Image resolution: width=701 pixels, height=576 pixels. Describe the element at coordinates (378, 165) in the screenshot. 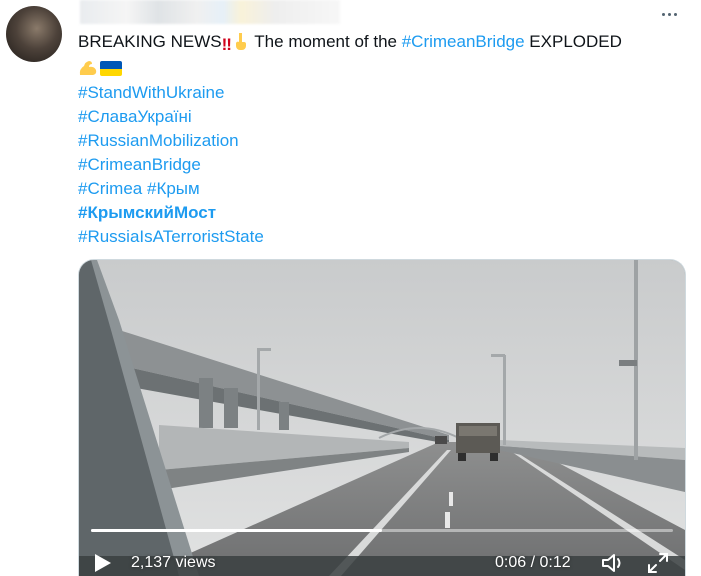

I see `hashtag-crimean-bridge: #CrimeanBridge` at that location.